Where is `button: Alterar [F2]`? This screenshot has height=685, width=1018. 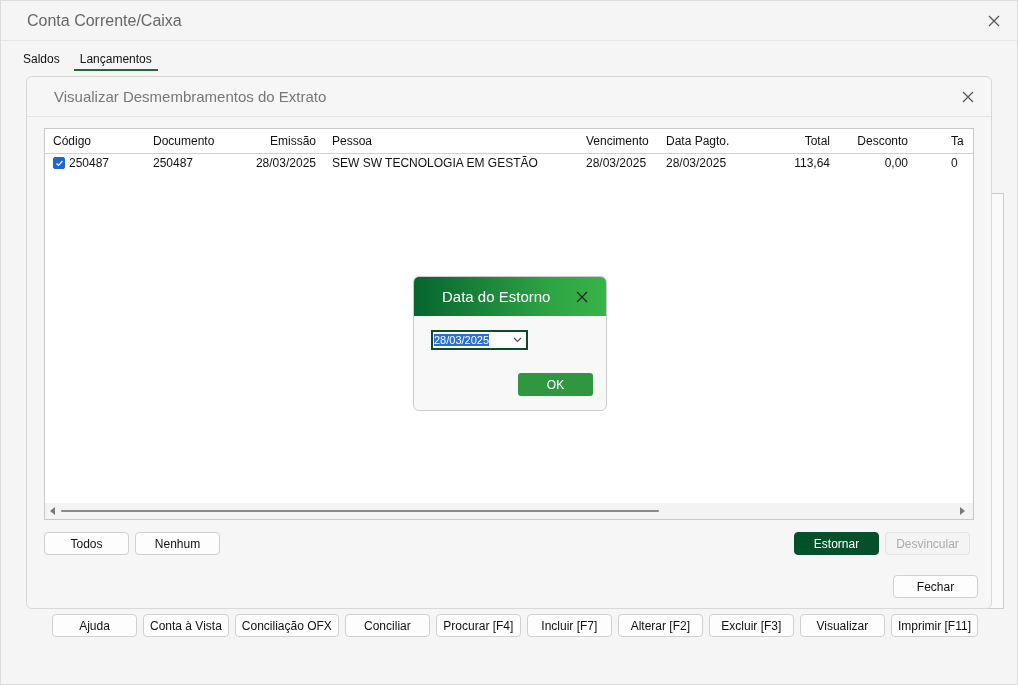
button: Alterar [F2] is located at coordinates (660, 625).